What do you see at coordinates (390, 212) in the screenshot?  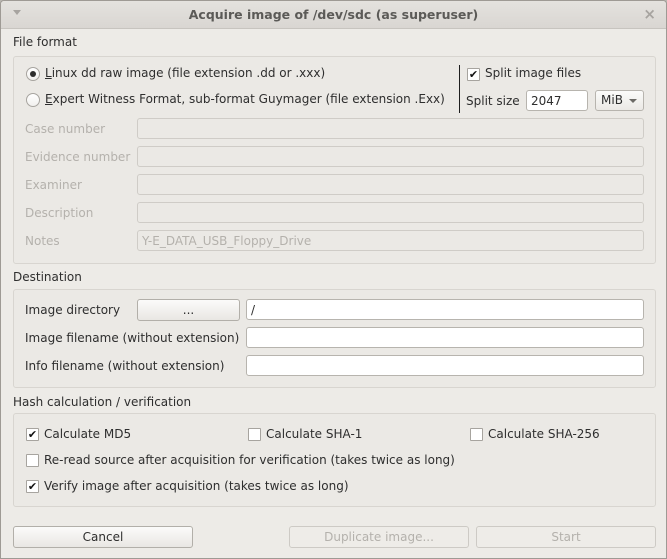 I see `description-input` at bounding box center [390, 212].